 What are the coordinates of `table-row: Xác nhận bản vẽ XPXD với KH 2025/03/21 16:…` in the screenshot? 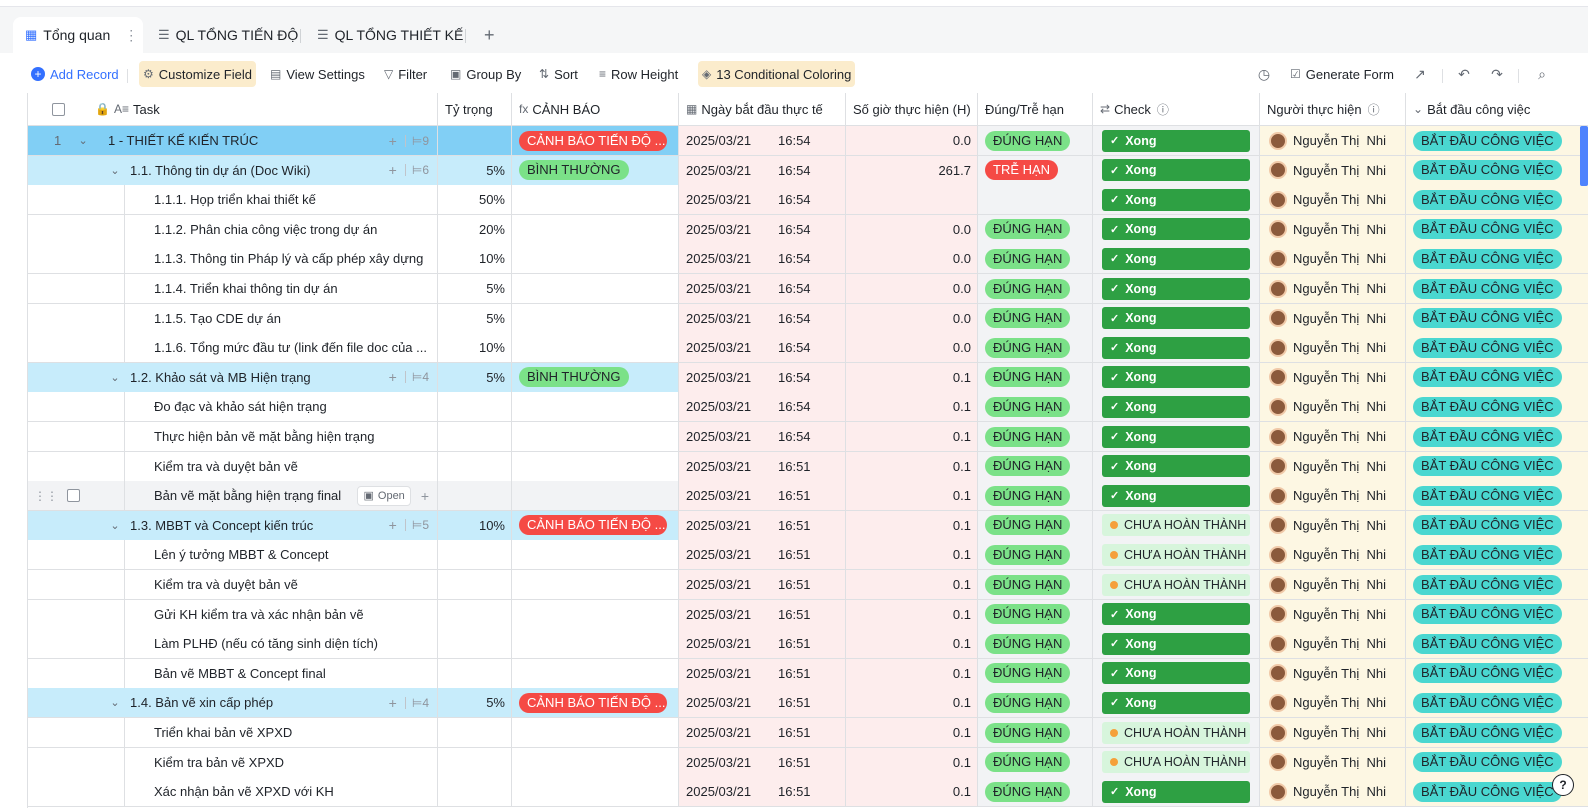 It's located at (808, 792).